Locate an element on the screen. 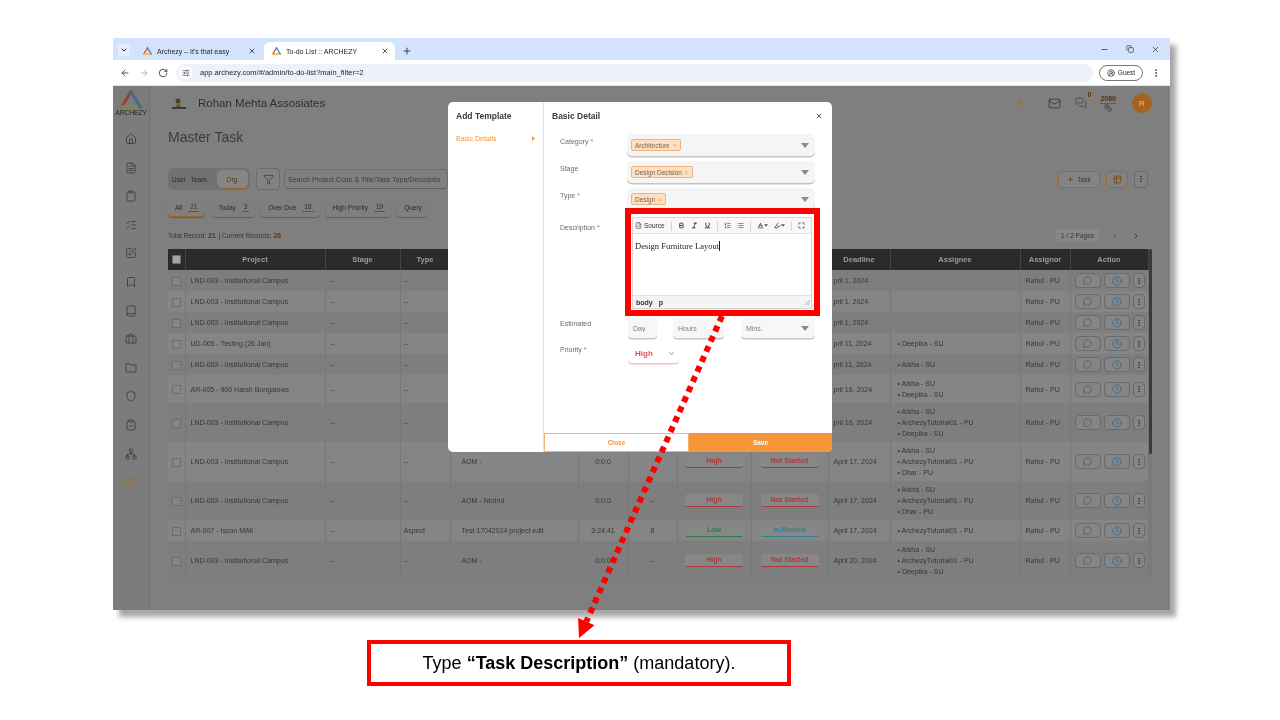 The height and width of the screenshot is (720, 1280). chat-icon is located at coordinates (1080, 103).